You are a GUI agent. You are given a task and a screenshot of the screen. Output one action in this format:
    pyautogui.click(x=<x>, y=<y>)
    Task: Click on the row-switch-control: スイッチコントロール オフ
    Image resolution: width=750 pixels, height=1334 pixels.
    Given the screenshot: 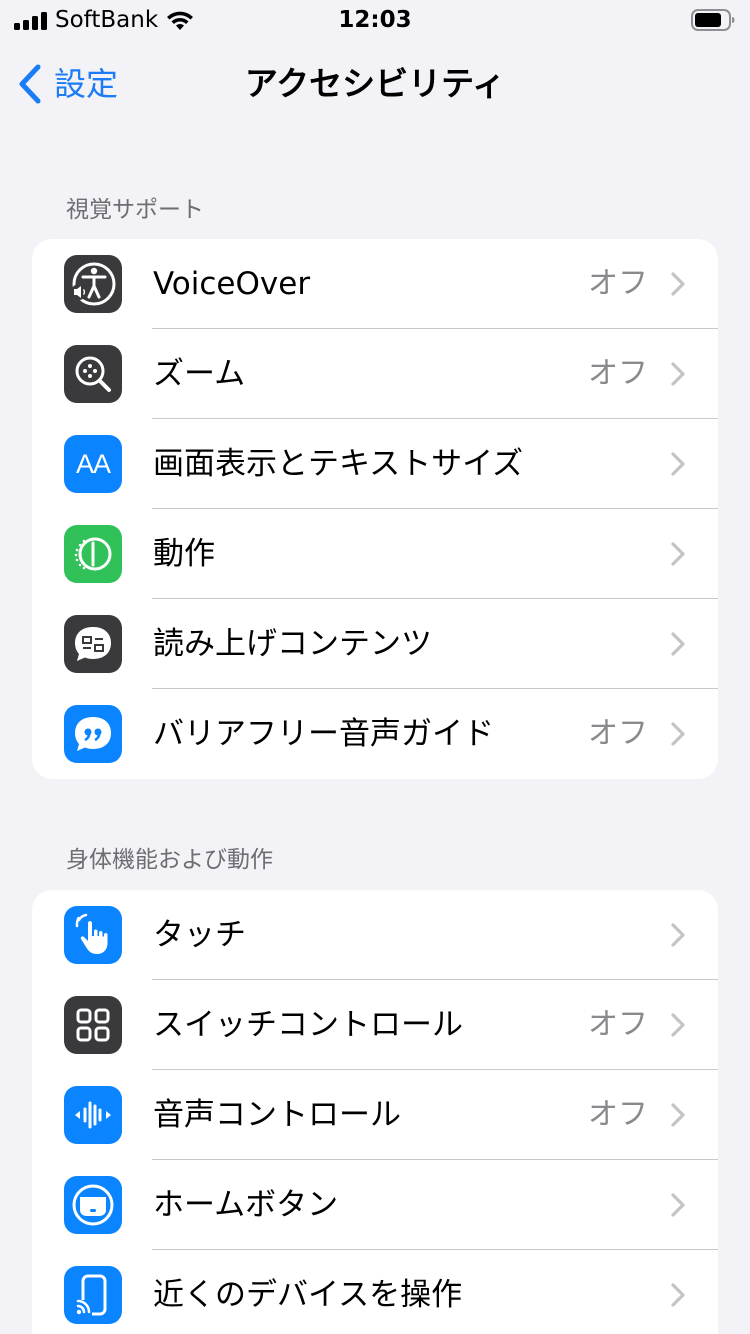 What is the action you would take?
    pyautogui.click(x=375, y=1025)
    